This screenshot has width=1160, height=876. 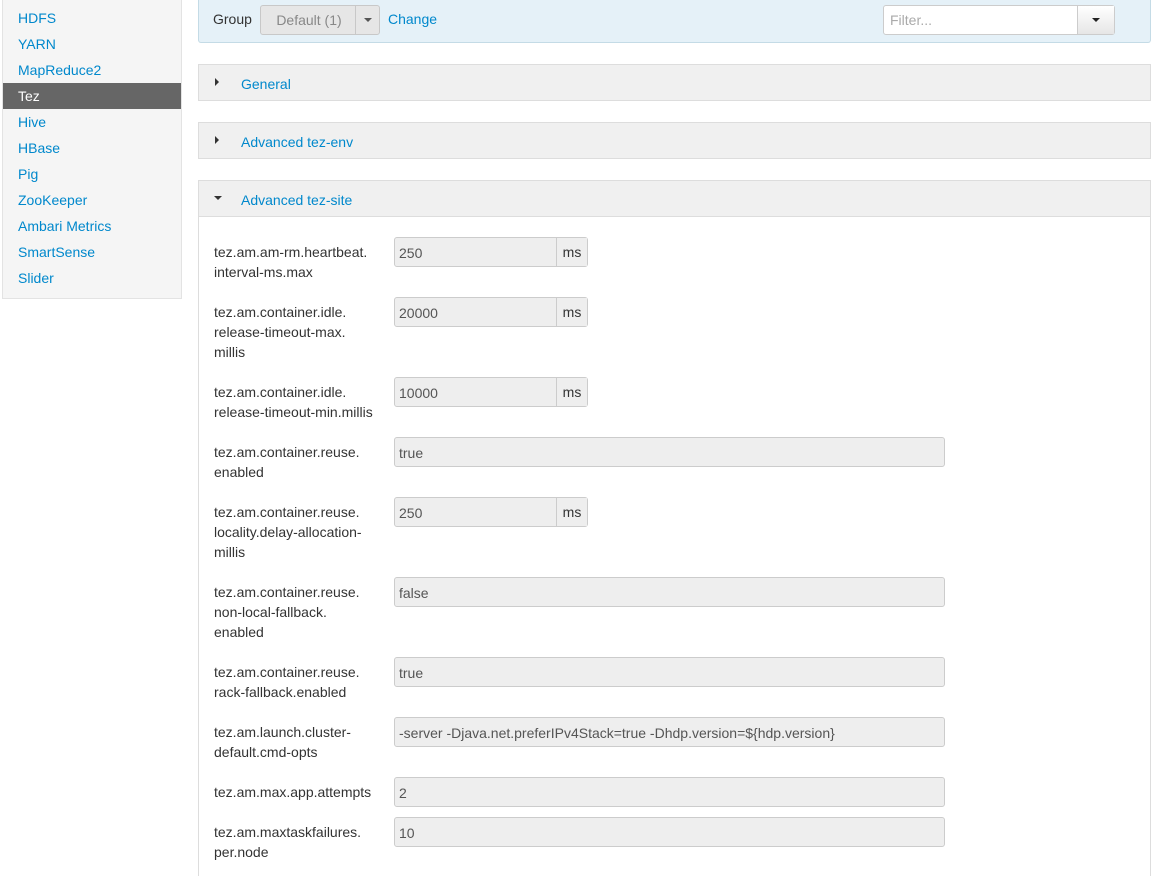 What do you see at coordinates (986, 20) in the screenshot?
I see `filter-input` at bounding box center [986, 20].